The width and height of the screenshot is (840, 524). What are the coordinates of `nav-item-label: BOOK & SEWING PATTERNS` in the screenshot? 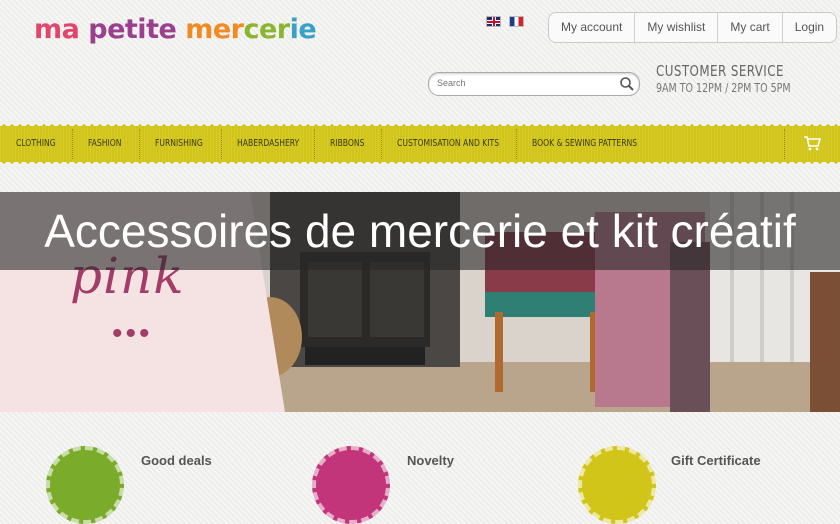 It's located at (585, 143).